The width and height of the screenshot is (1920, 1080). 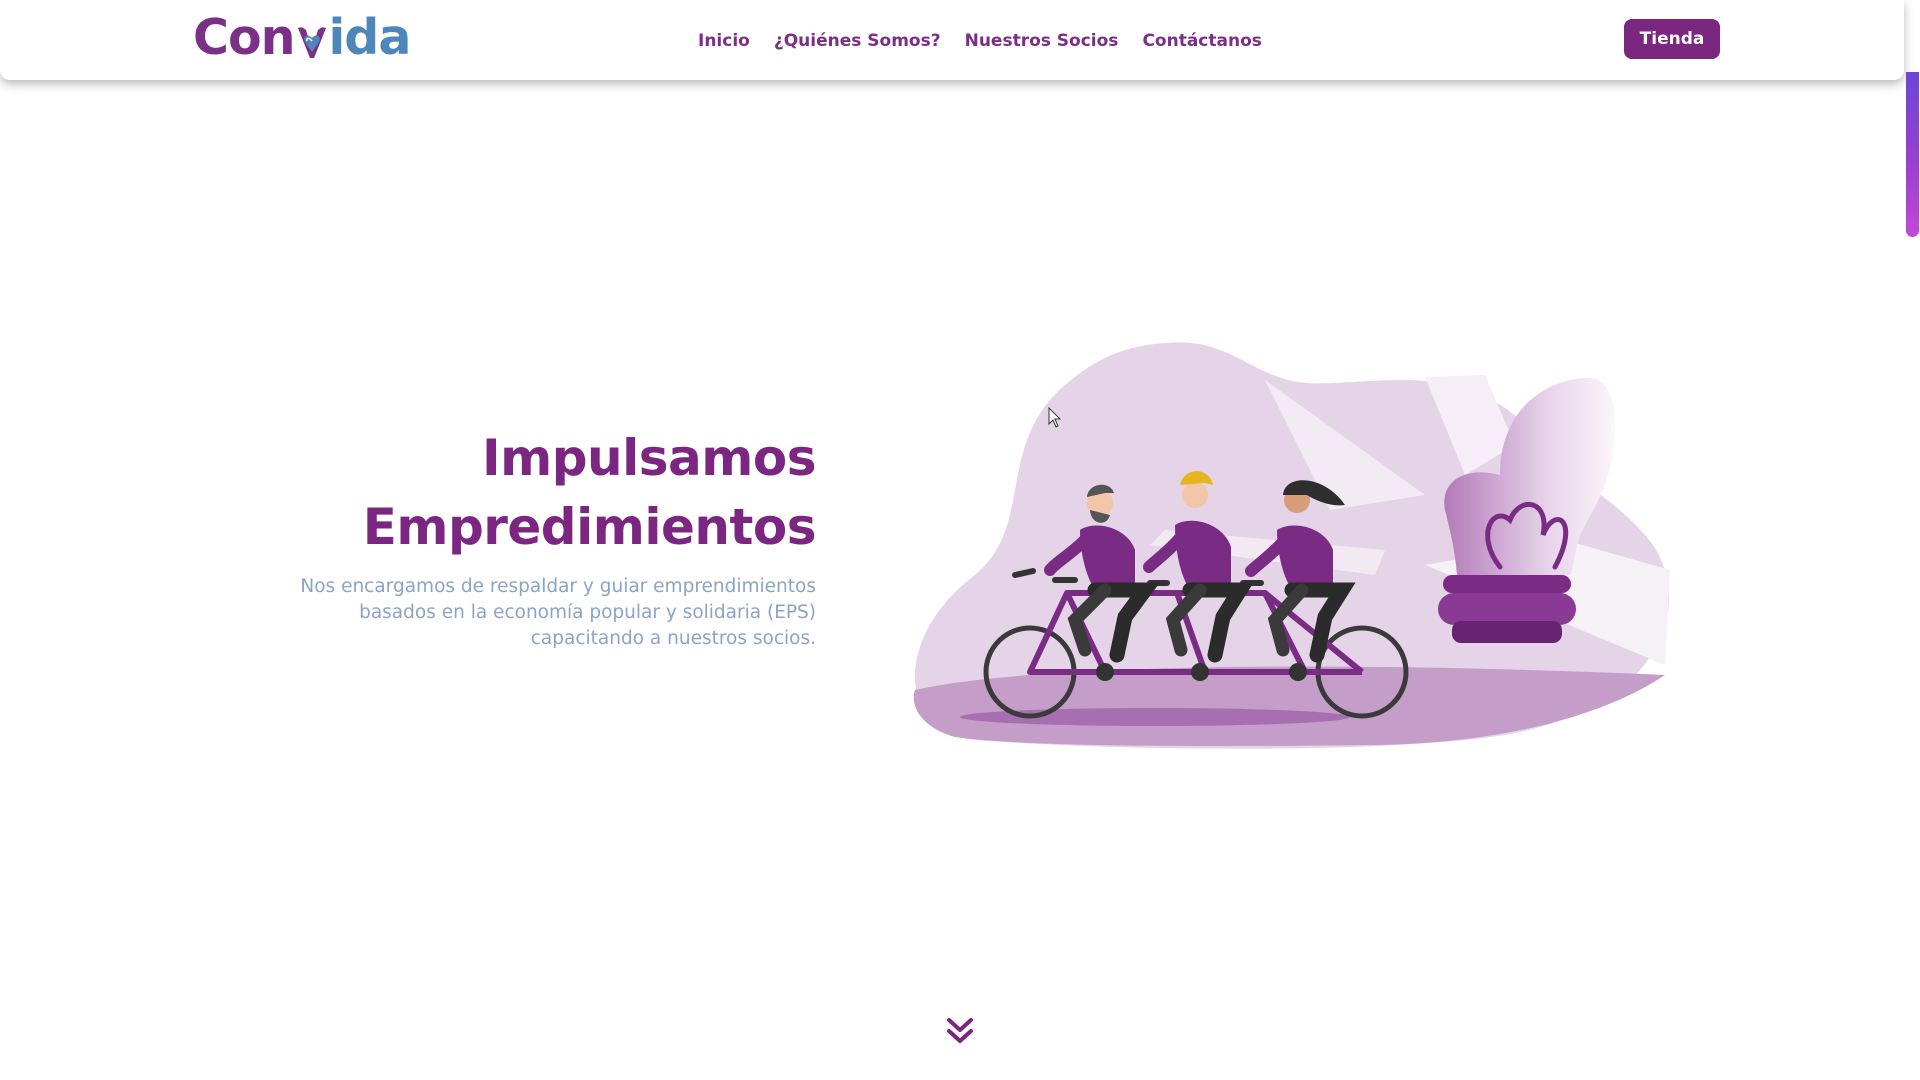 What do you see at coordinates (1042, 41) in the screenshot?
I see `nav-link-nuestros-socios: Nuestros Socios` at bounding box center [1042, 41].